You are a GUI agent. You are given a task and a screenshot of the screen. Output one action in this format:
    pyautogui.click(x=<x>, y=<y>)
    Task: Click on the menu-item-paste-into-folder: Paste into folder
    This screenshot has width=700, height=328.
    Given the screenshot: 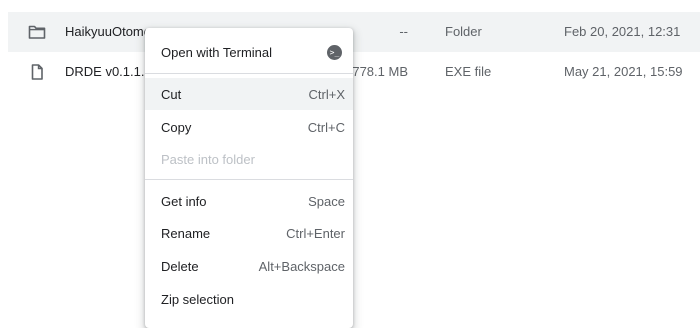 What is the action you would take?
    pyautogui.click(x=249, y=159)
    